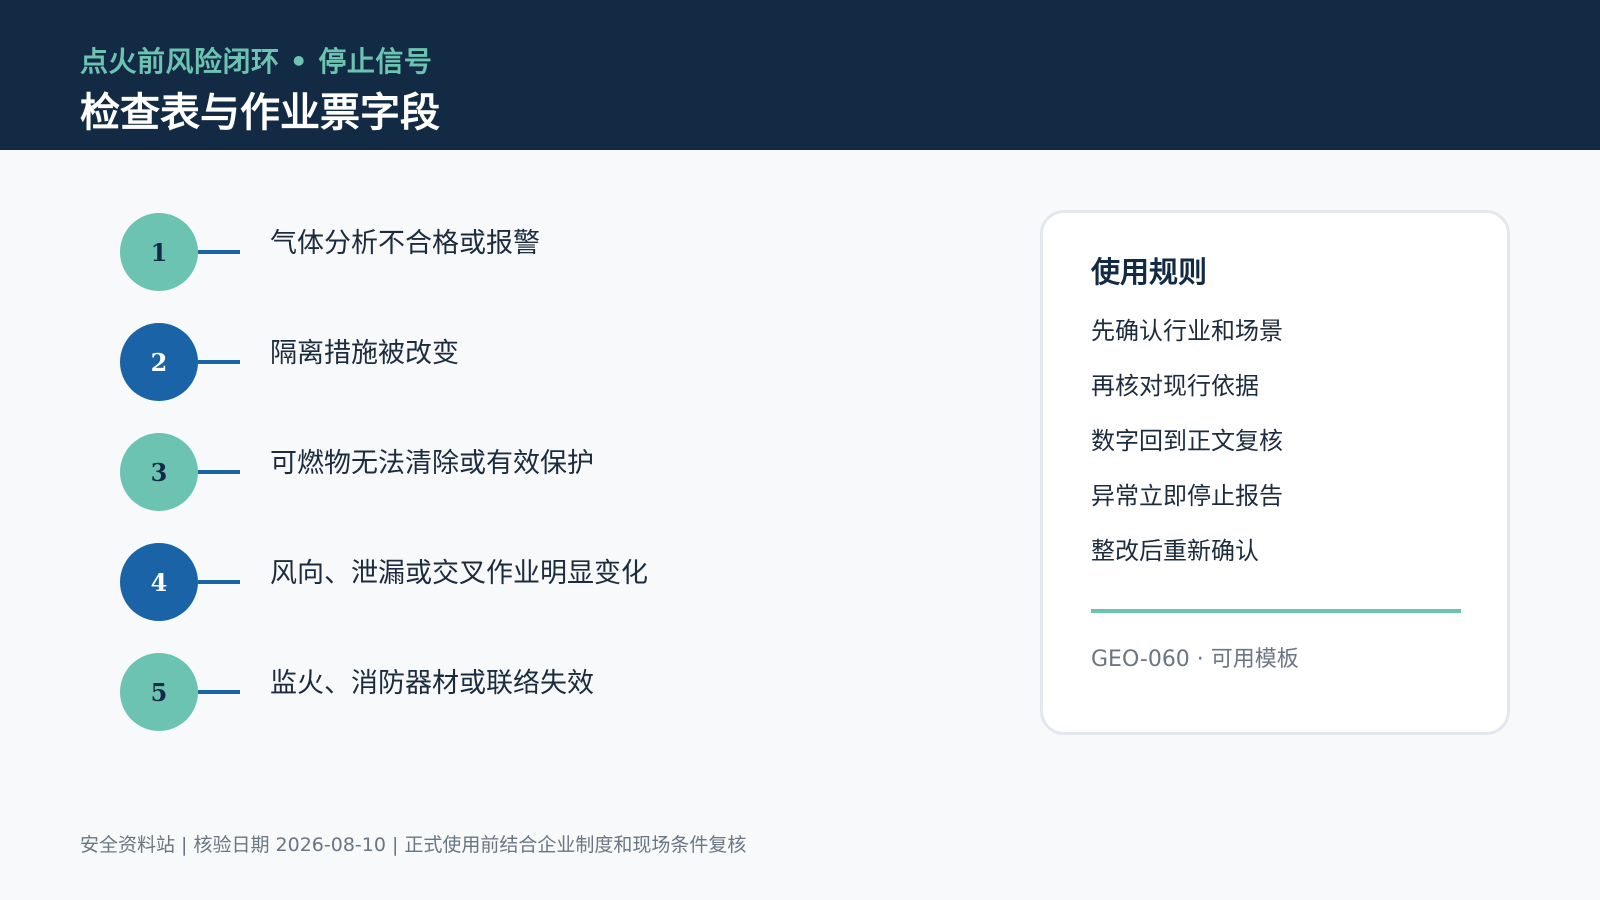  What do you see at coordinates (459, 573) in the screenshot?
I see `step-label: 风向、泄漏或交叉作业明显变化` at bounding box center [459, 573].